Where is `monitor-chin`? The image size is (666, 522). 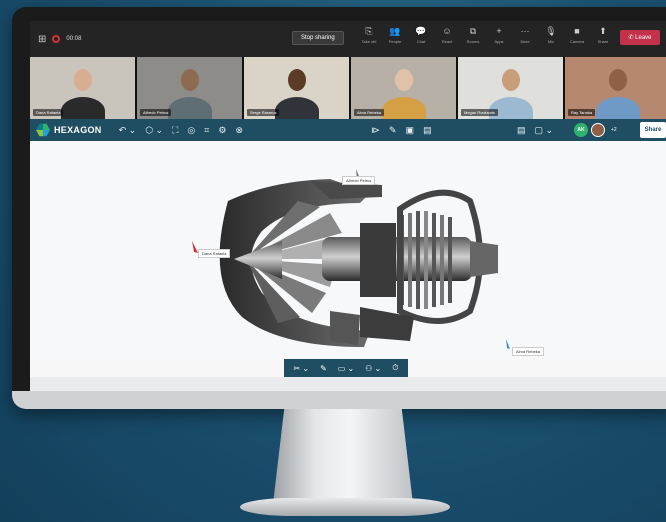
monitor-chin is located at coordinates (339, 400).